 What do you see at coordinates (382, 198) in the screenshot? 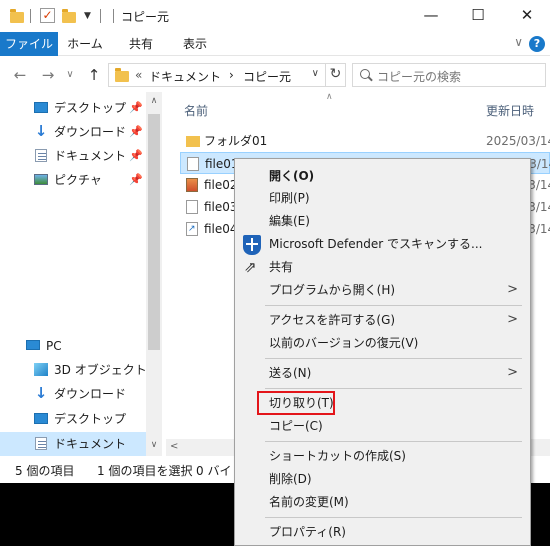
I see `menu-item-print: 印刷(P)` at bounding box center [382, 198].